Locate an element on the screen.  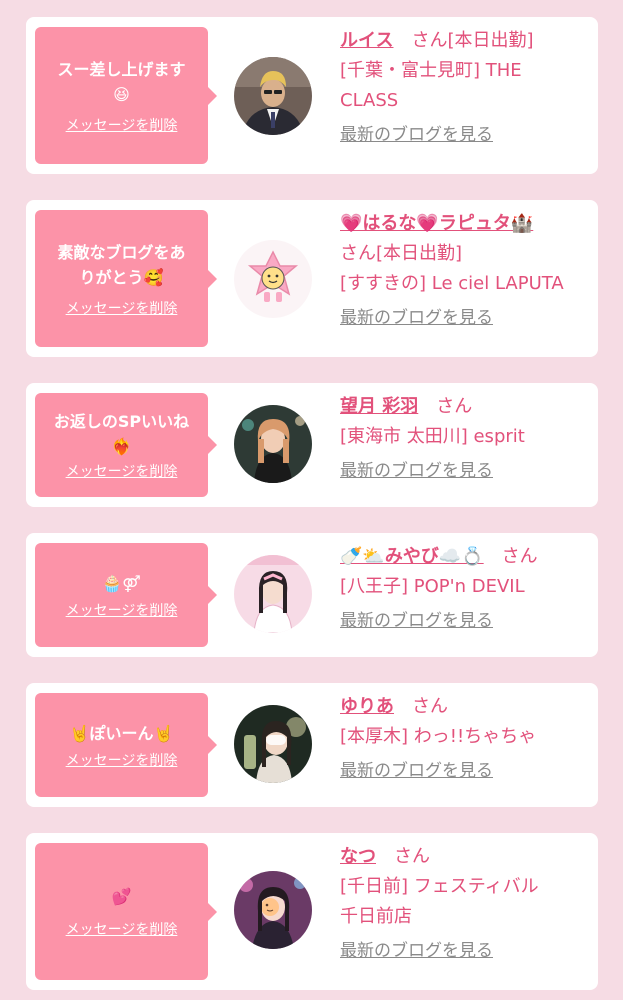
cast-info: ゆりあ さん [本厚木] わっ!!ちゃちゃ 最新のブログを見る is located at coordinates (464, 739).